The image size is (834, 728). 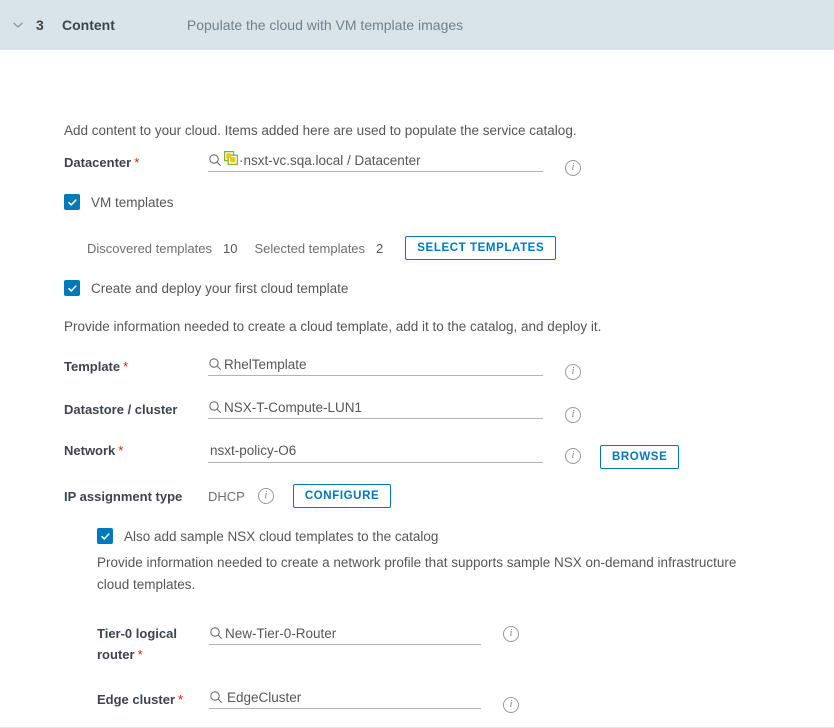 I want to click on info-icon-tier0: i, so click(x=511, y=634).